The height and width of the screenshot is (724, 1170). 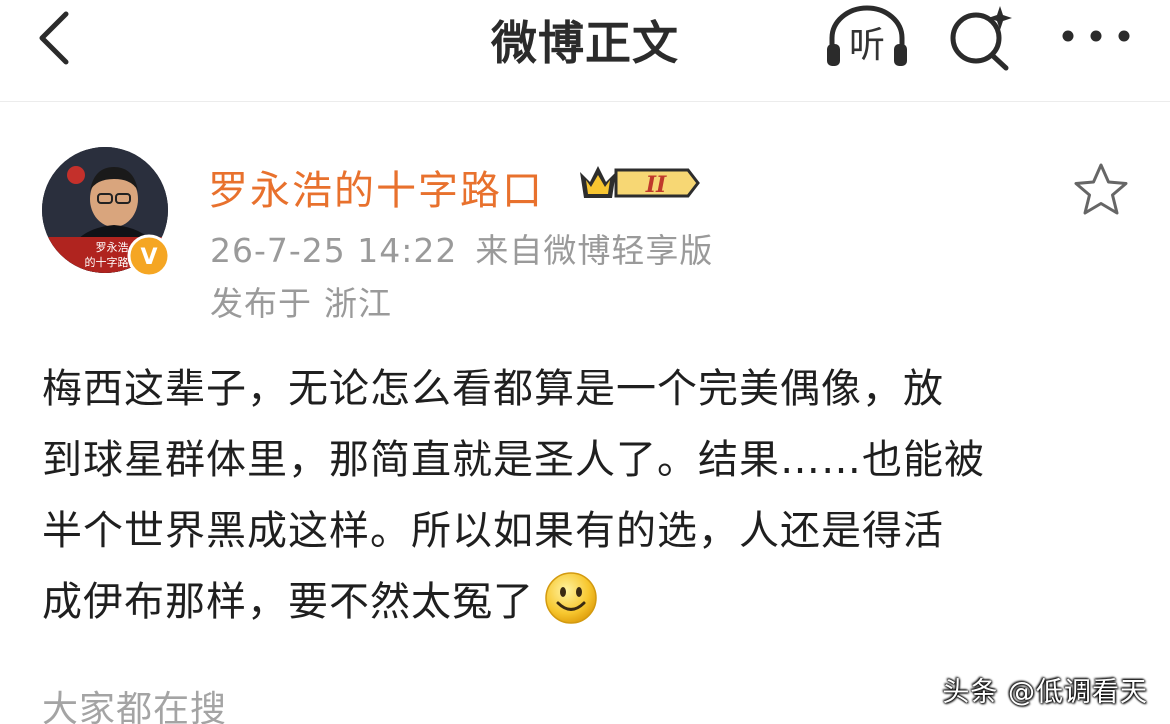 What do you see at coordinates (571, 598) in the screenshot?
I see `smile-emoji` at bounding box center [571, 598].